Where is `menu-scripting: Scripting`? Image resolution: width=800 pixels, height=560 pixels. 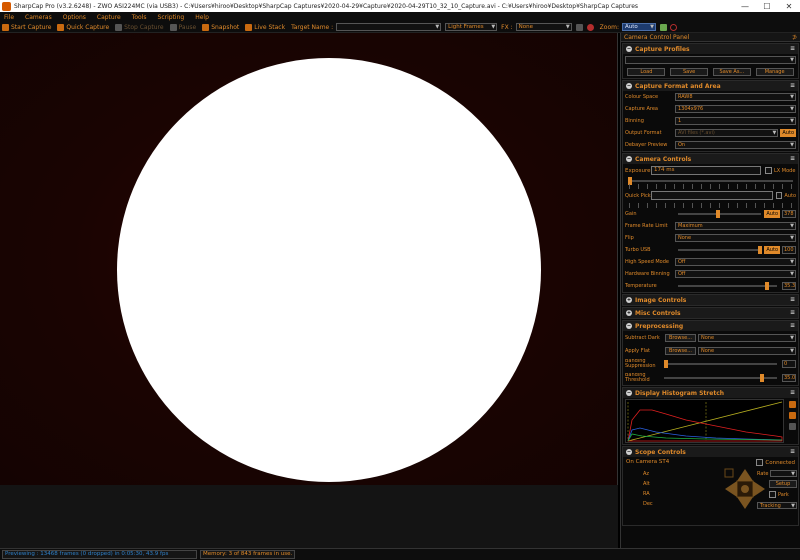
menu-scripting: Scripting is located at coordinates (171, 17).